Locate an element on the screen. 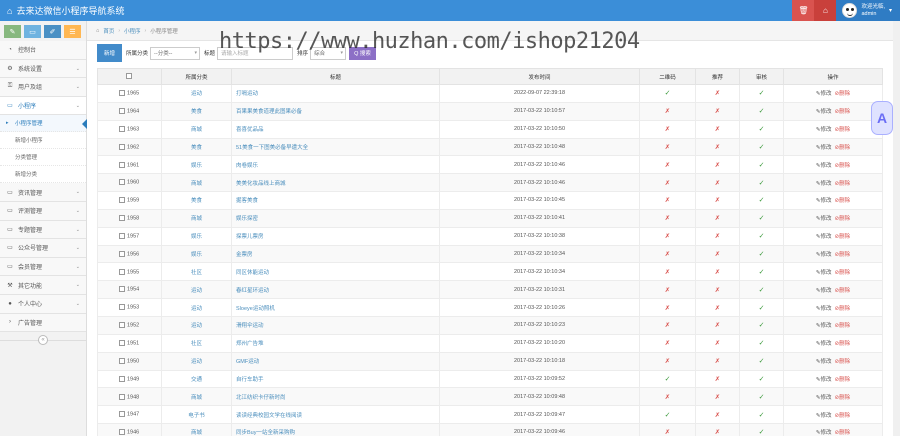 Image resolution: width=900 pixels, height=436 pixels. sidebar-item: ▭ 专题管理 ⌄ is located at coordinates (43, 230).